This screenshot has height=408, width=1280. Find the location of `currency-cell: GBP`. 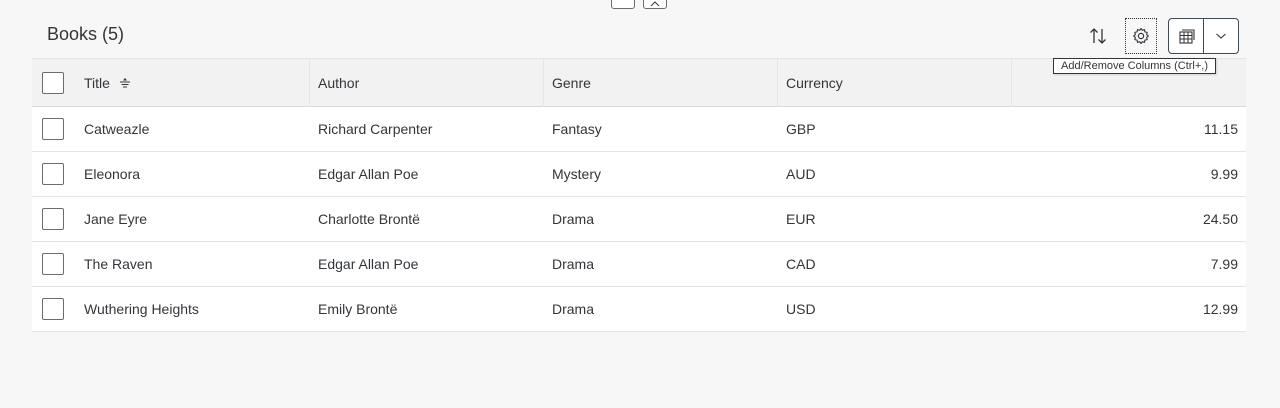

currency-cell: GBP is located at coordinates (801, 129).